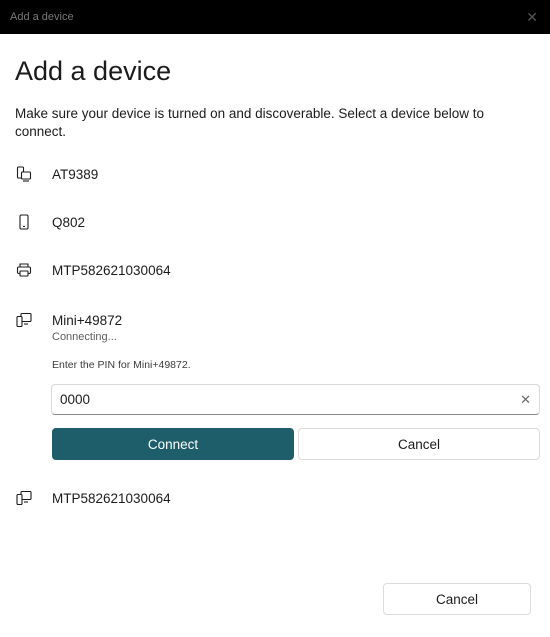  What do you see at coordinates (121, 365) in the screenshot?
I see `pin-prompt: Enter the PIN for Mini+49872.` at bounding box center [121, 365].